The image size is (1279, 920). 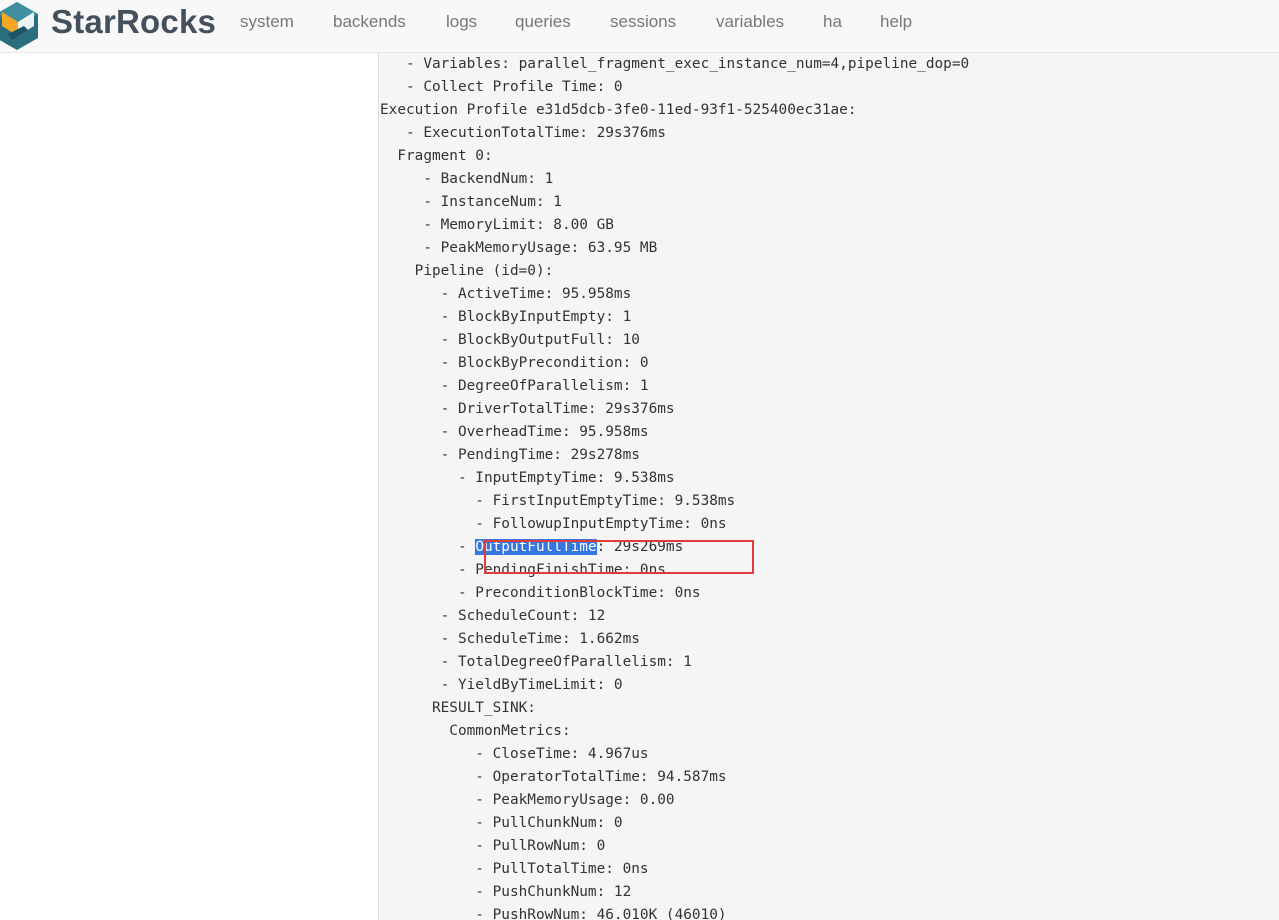 I want to click on profile-line: - BlockByOutputFull: 10, so click(x=510, y=340).